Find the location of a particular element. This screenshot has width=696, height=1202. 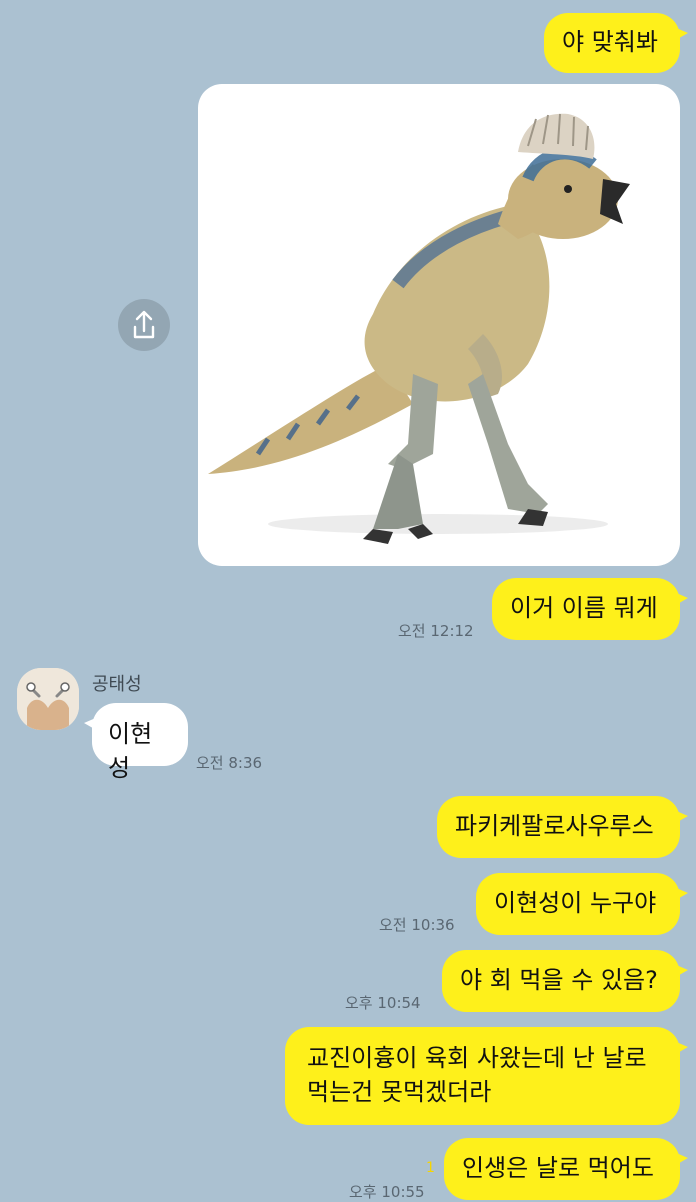

unread-count: 1 is located at coordinates (430, 1168).